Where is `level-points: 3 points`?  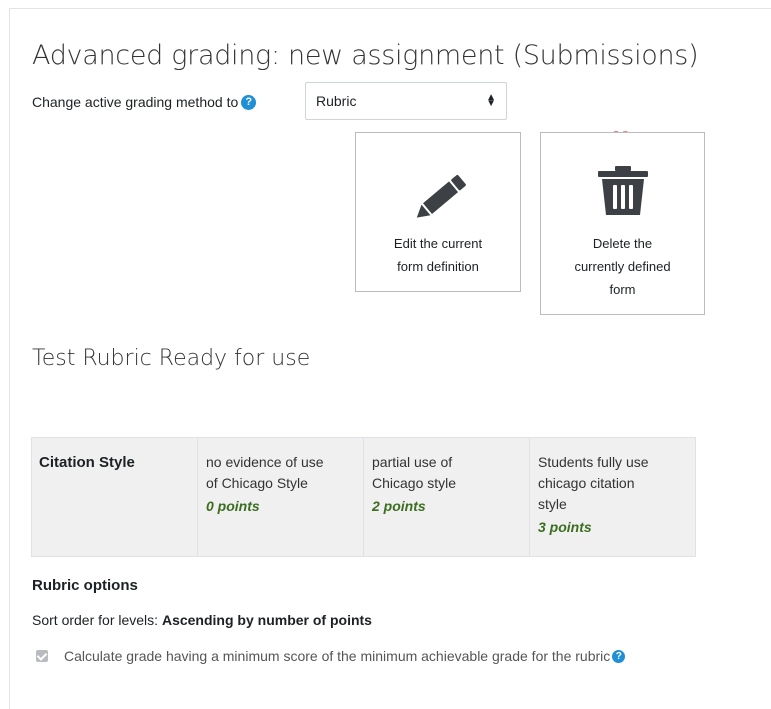 level-points: 3 points is located at coordinates (565, 527).